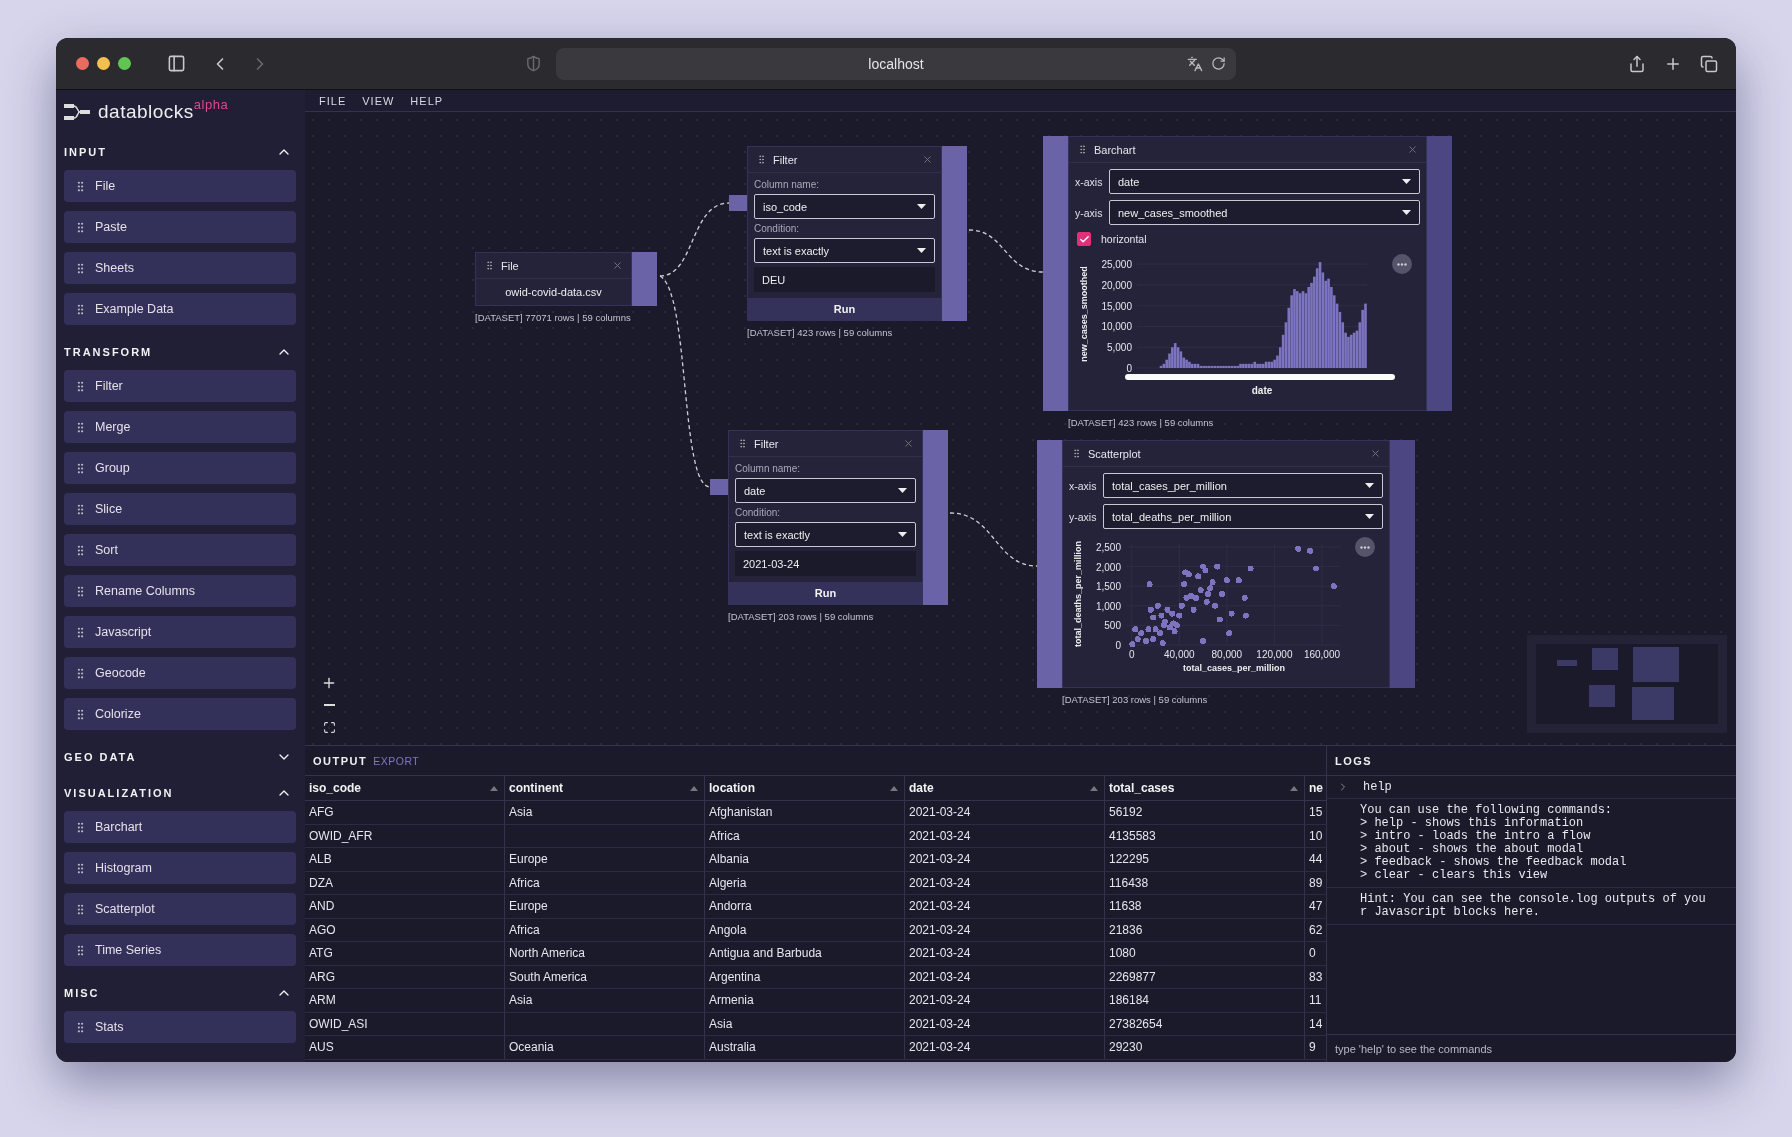  Describe the element at coordinates (805, 930) in the screenshot. I see `table-cell: Angola` at that location.